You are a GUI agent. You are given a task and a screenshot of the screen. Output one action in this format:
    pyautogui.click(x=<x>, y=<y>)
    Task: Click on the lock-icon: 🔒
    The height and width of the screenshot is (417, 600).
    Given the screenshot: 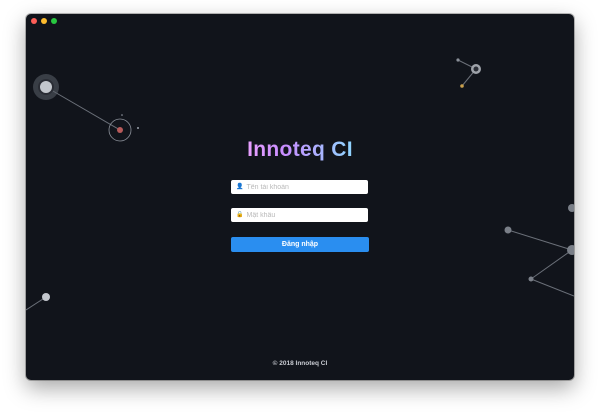 What is the action you would take?
    pyautogui.click(x=240, y=215)
    